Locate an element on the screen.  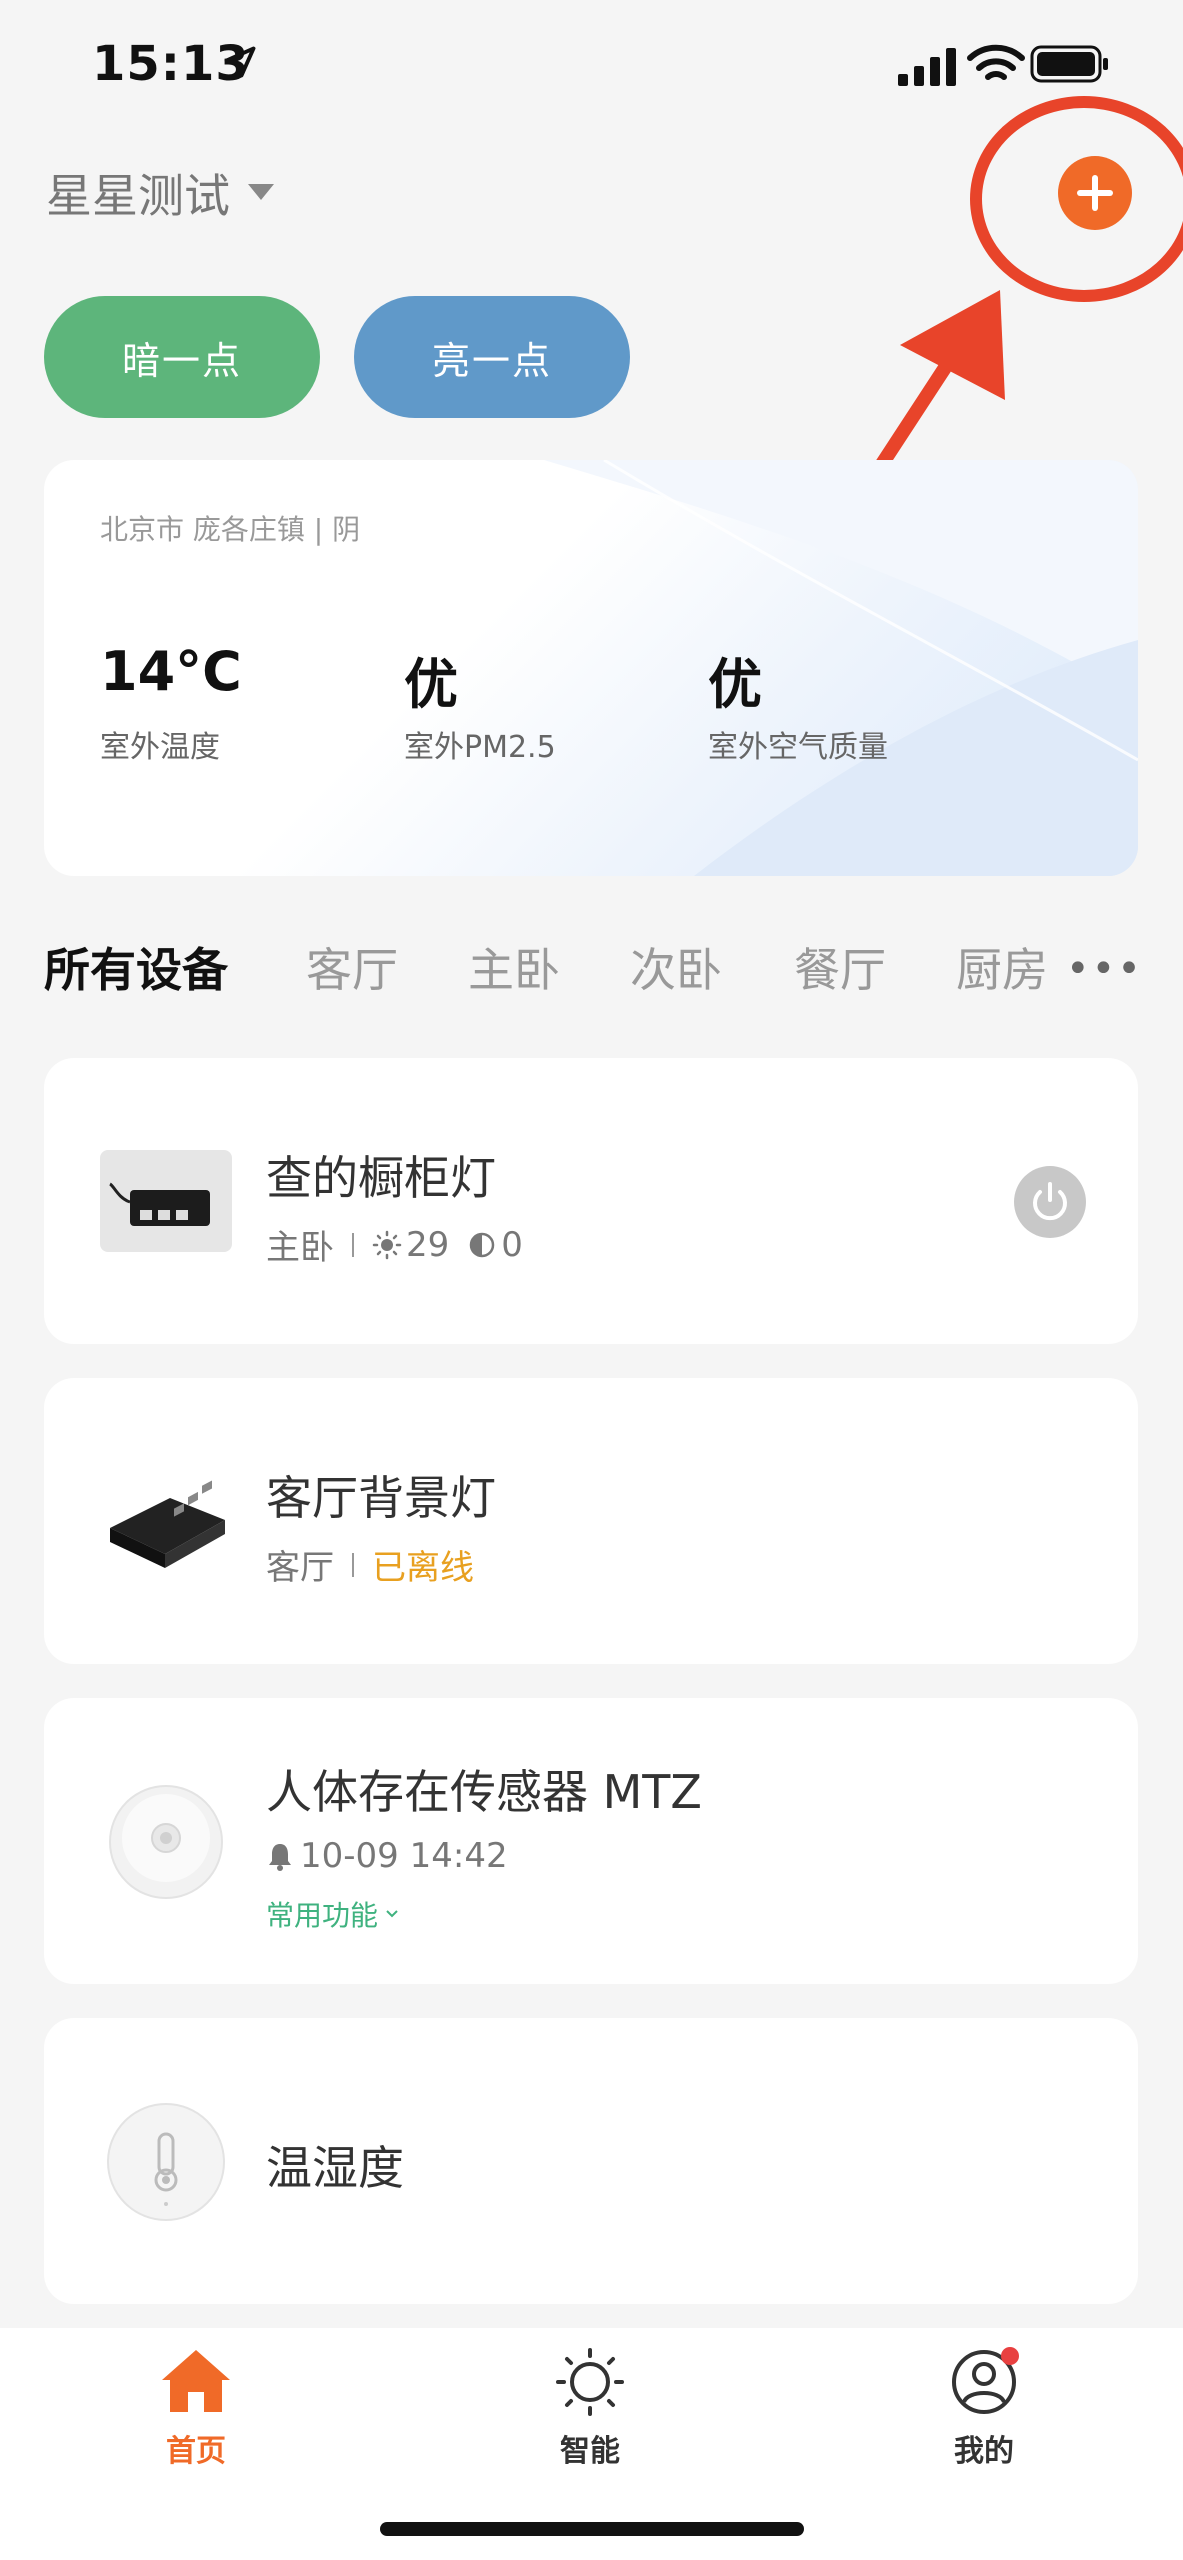
device-card: 人体存在传感器 MTZ 10-09 14:42 常用功能 is located at coordinates (591, 1841).